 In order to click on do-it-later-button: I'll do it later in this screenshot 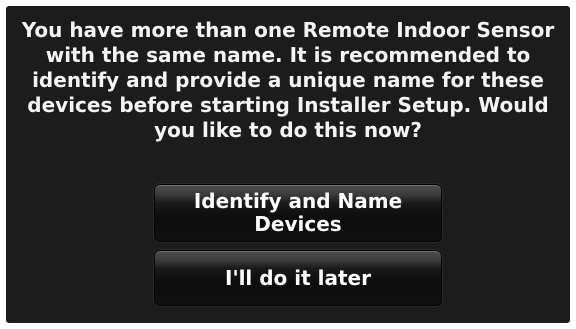, I will do `click(298, 278)`.